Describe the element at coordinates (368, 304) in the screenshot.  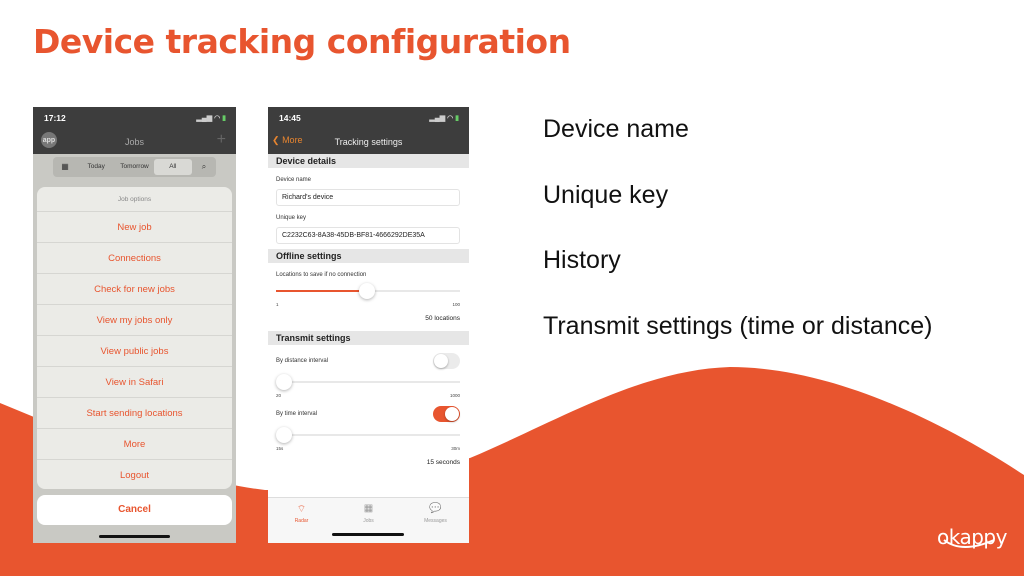
I see `slider-range-labels: 1 100` at that location.